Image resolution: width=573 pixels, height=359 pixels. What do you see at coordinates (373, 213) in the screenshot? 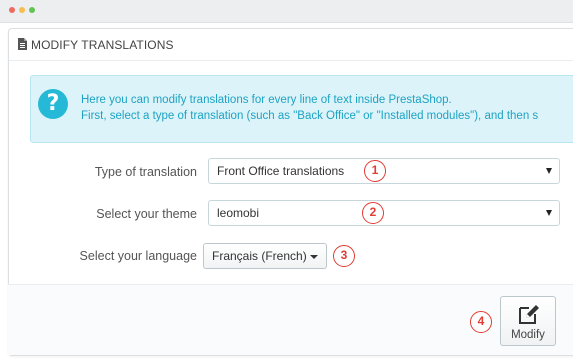
I see `step-marker-2: 2` at bounding box center [373, 213].